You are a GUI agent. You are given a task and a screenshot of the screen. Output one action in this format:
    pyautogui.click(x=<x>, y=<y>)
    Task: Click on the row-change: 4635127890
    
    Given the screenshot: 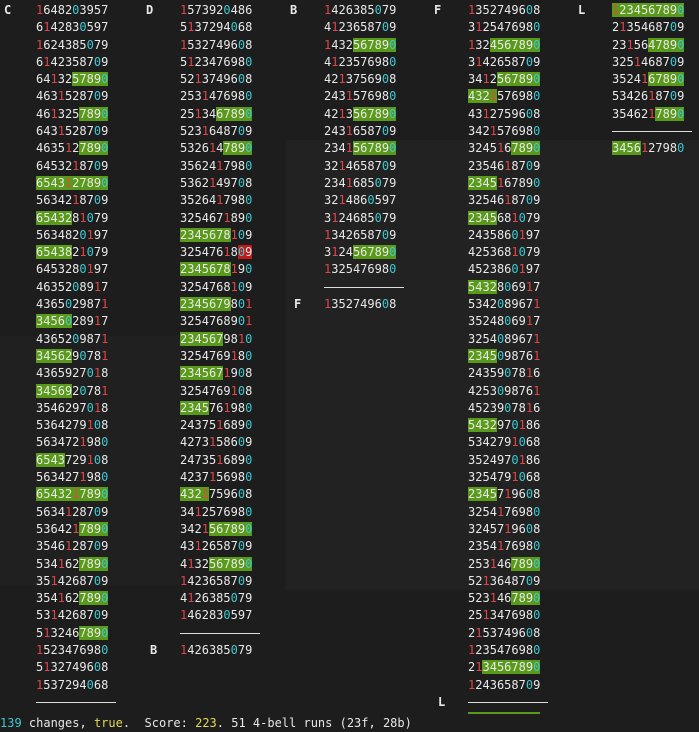 What is the action you would take?
    pyautogui.click(x=72, y=148)
    